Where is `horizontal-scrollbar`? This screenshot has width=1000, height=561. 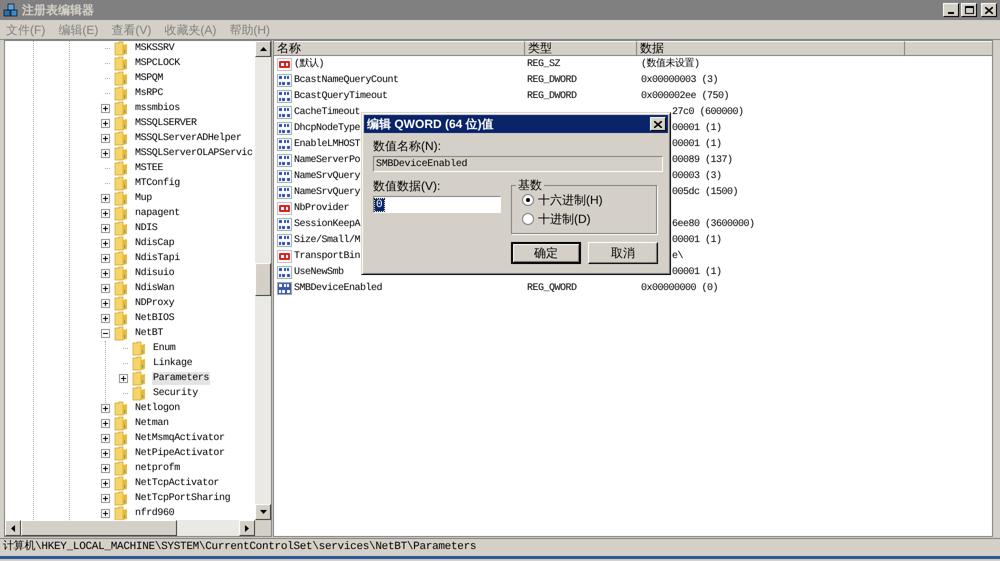 horizontal-scrollbar is located at coordinates (130, 528).